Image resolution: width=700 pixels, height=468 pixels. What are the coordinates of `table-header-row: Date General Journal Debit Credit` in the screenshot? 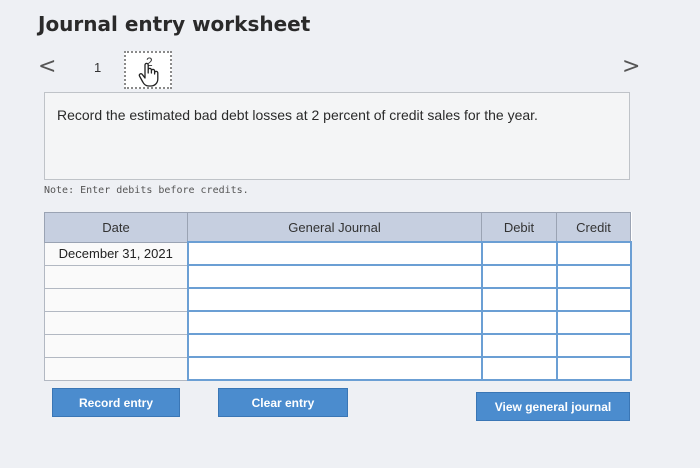 It's located at (337, 227).